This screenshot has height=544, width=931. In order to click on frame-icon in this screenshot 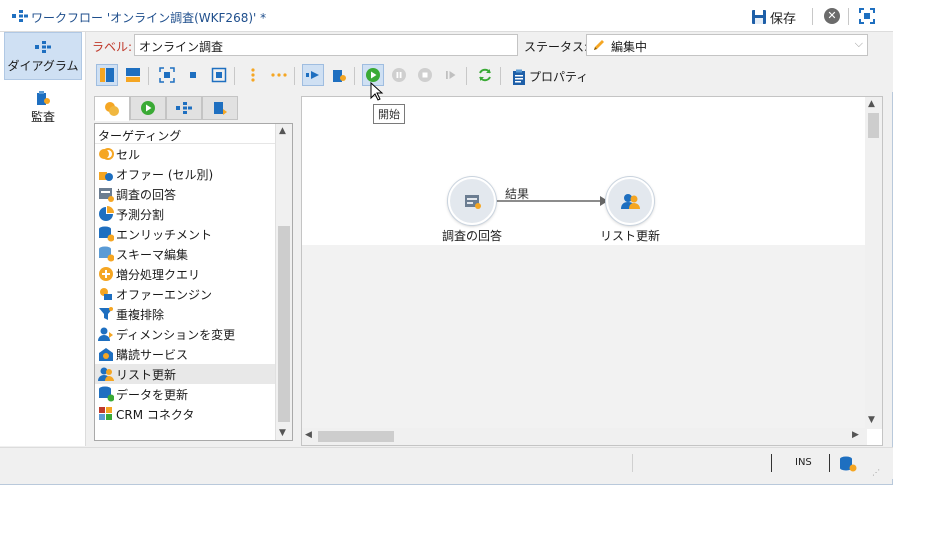, I will do `click(219, 75)`.